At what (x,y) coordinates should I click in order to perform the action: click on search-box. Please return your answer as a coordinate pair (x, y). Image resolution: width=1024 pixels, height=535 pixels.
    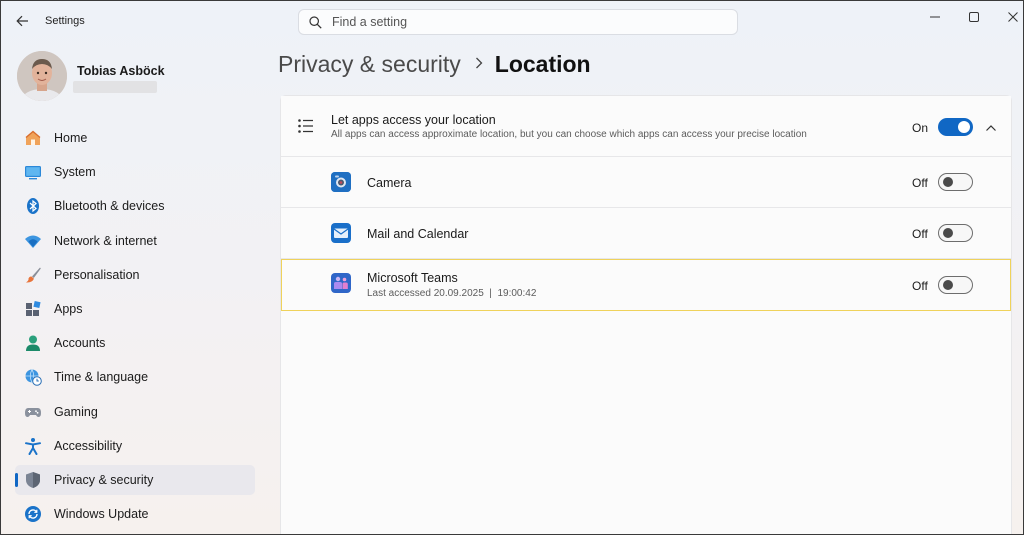
    Looking at the image, I should click on (518, 22).